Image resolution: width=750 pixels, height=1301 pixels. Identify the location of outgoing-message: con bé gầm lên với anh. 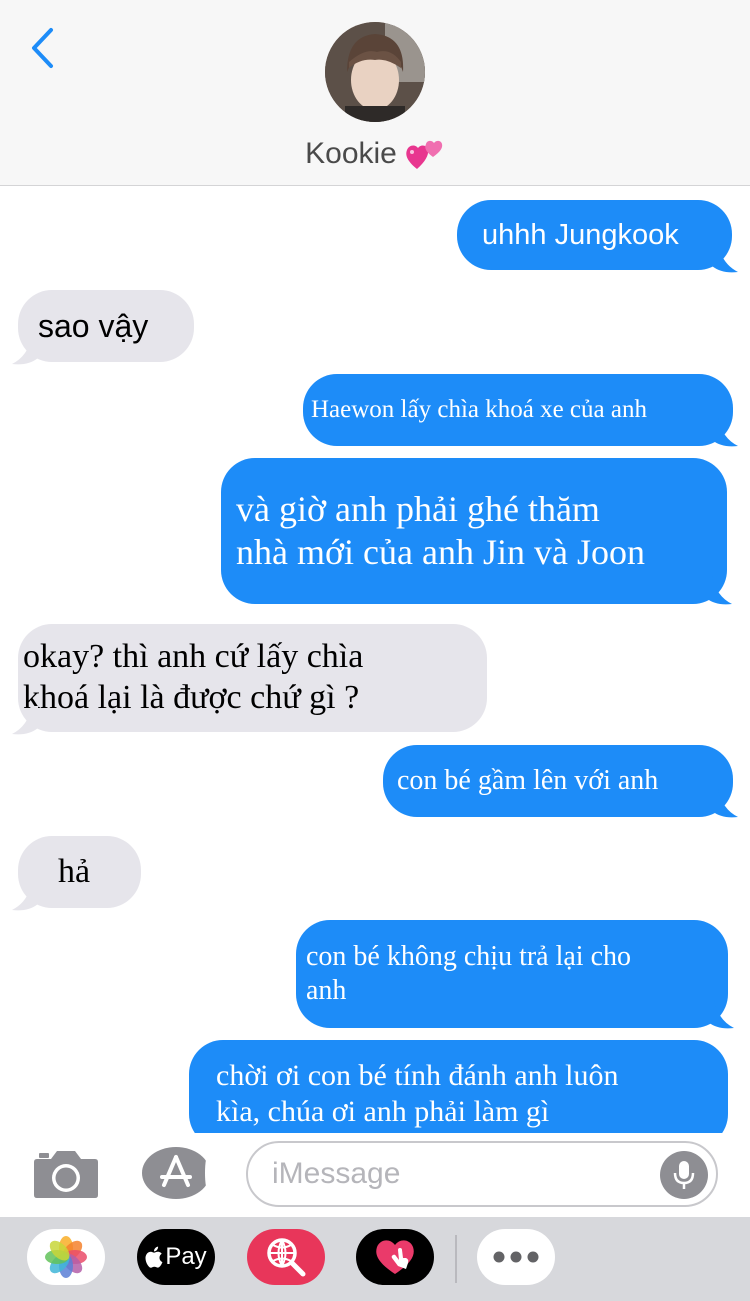
(558, 781).